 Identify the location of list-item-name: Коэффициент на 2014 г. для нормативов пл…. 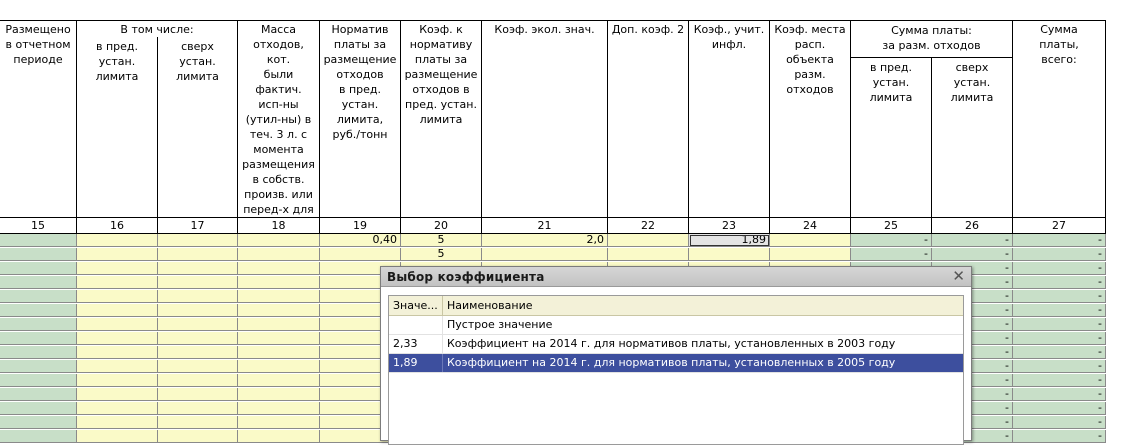
(671, 343).